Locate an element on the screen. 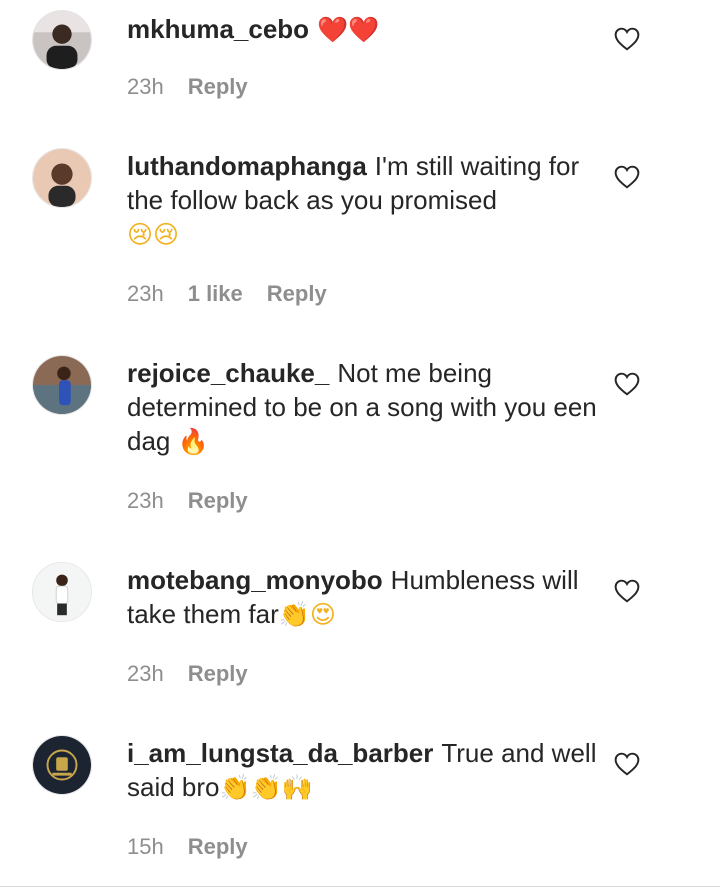  comment-text: mkhuma_cebo ❤️❤️ is located at coordinates (362, 29).